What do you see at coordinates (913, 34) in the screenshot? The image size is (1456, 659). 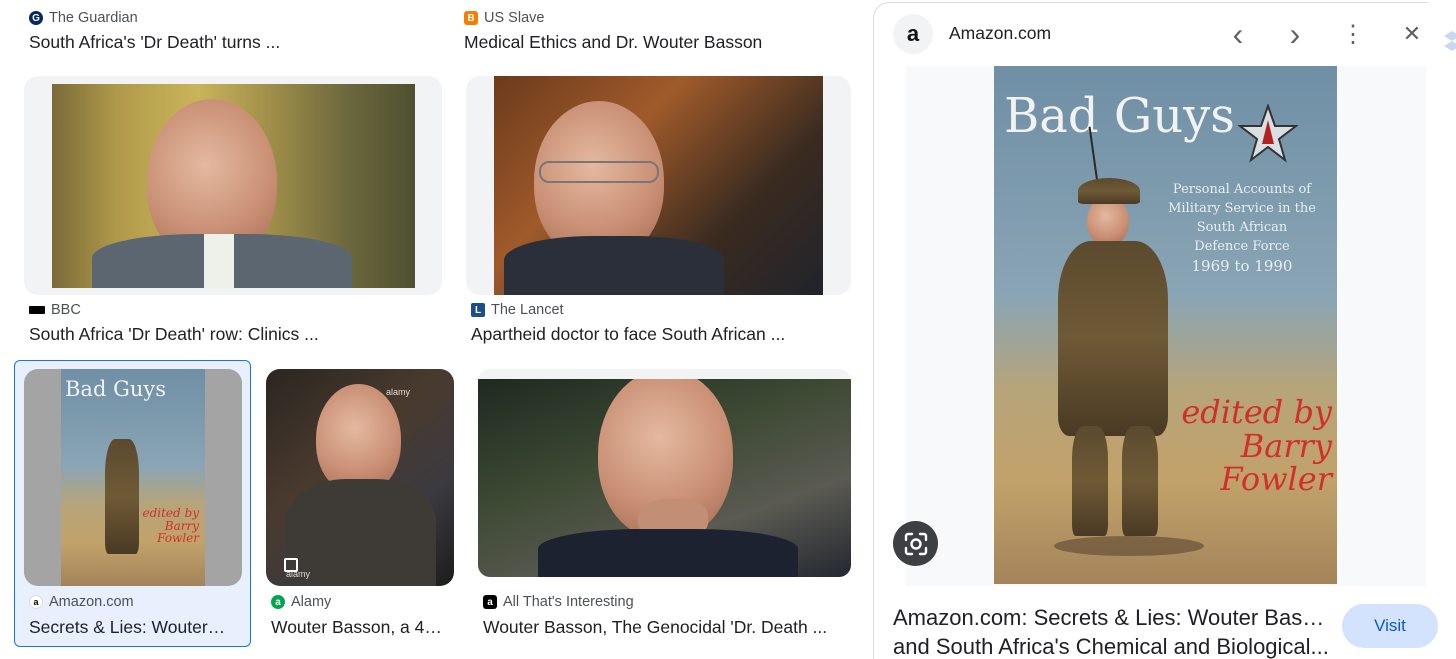 I see `amazon-logo-icon: a` at bounding box center [913, 34].